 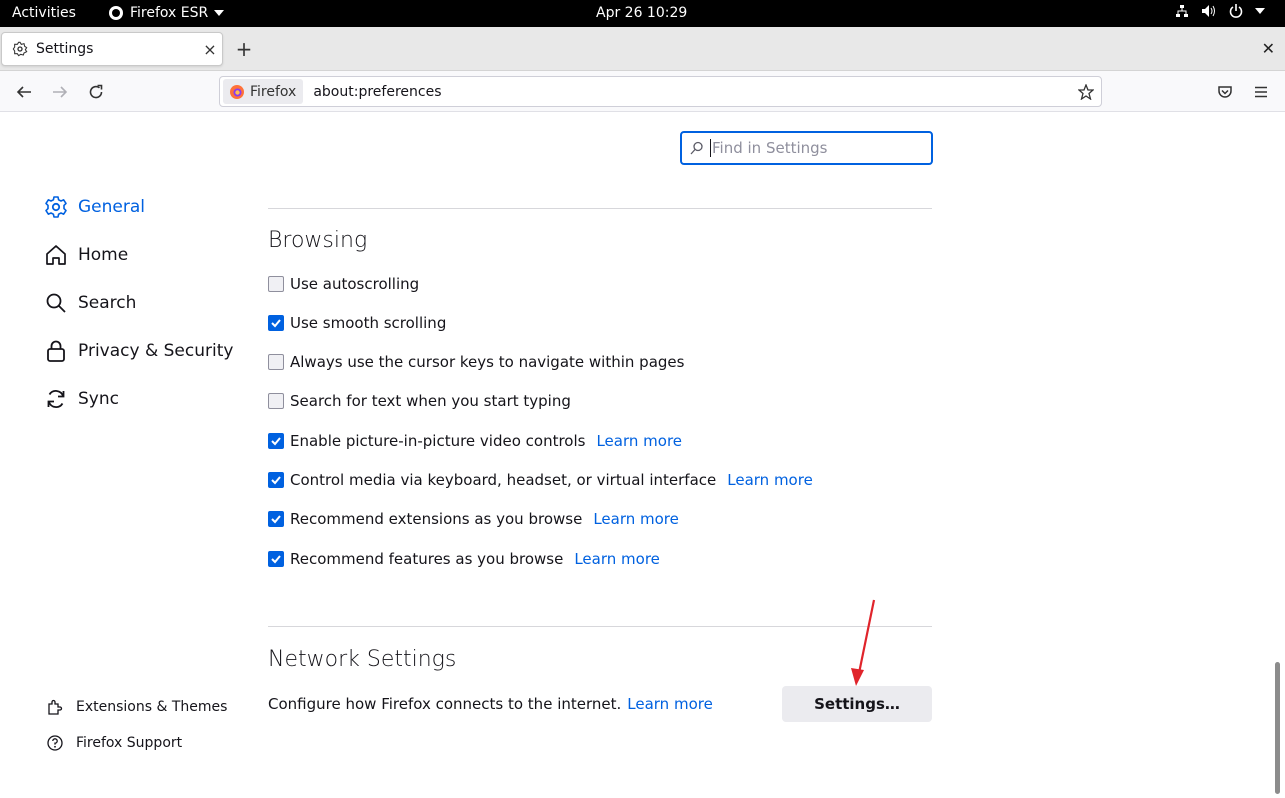 I want to click on url-bar: Firefox about:preferences, so click(x=660, y=91).